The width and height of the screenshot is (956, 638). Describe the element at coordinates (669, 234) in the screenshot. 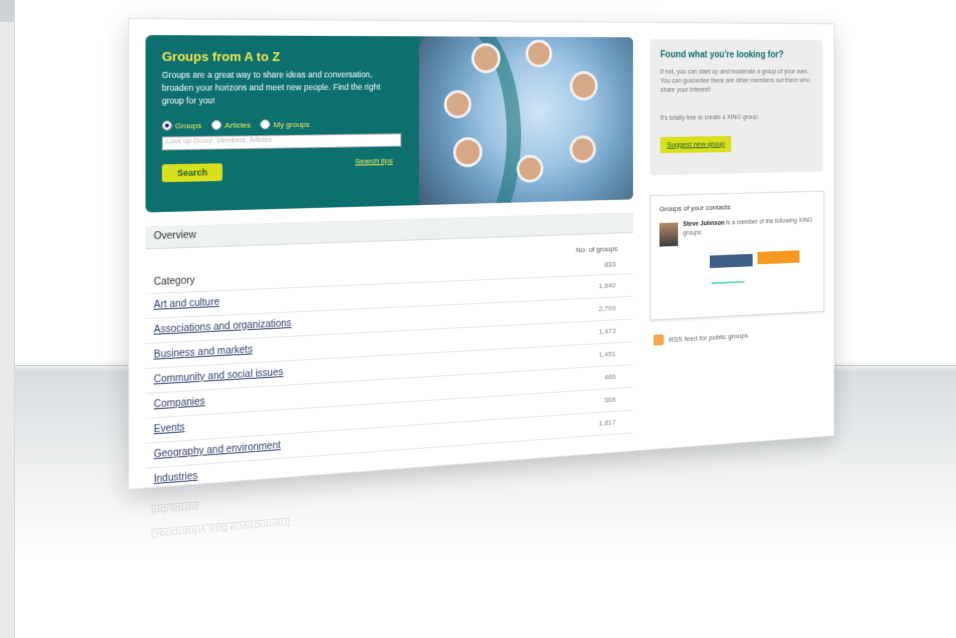

I see `avatar` at that location.